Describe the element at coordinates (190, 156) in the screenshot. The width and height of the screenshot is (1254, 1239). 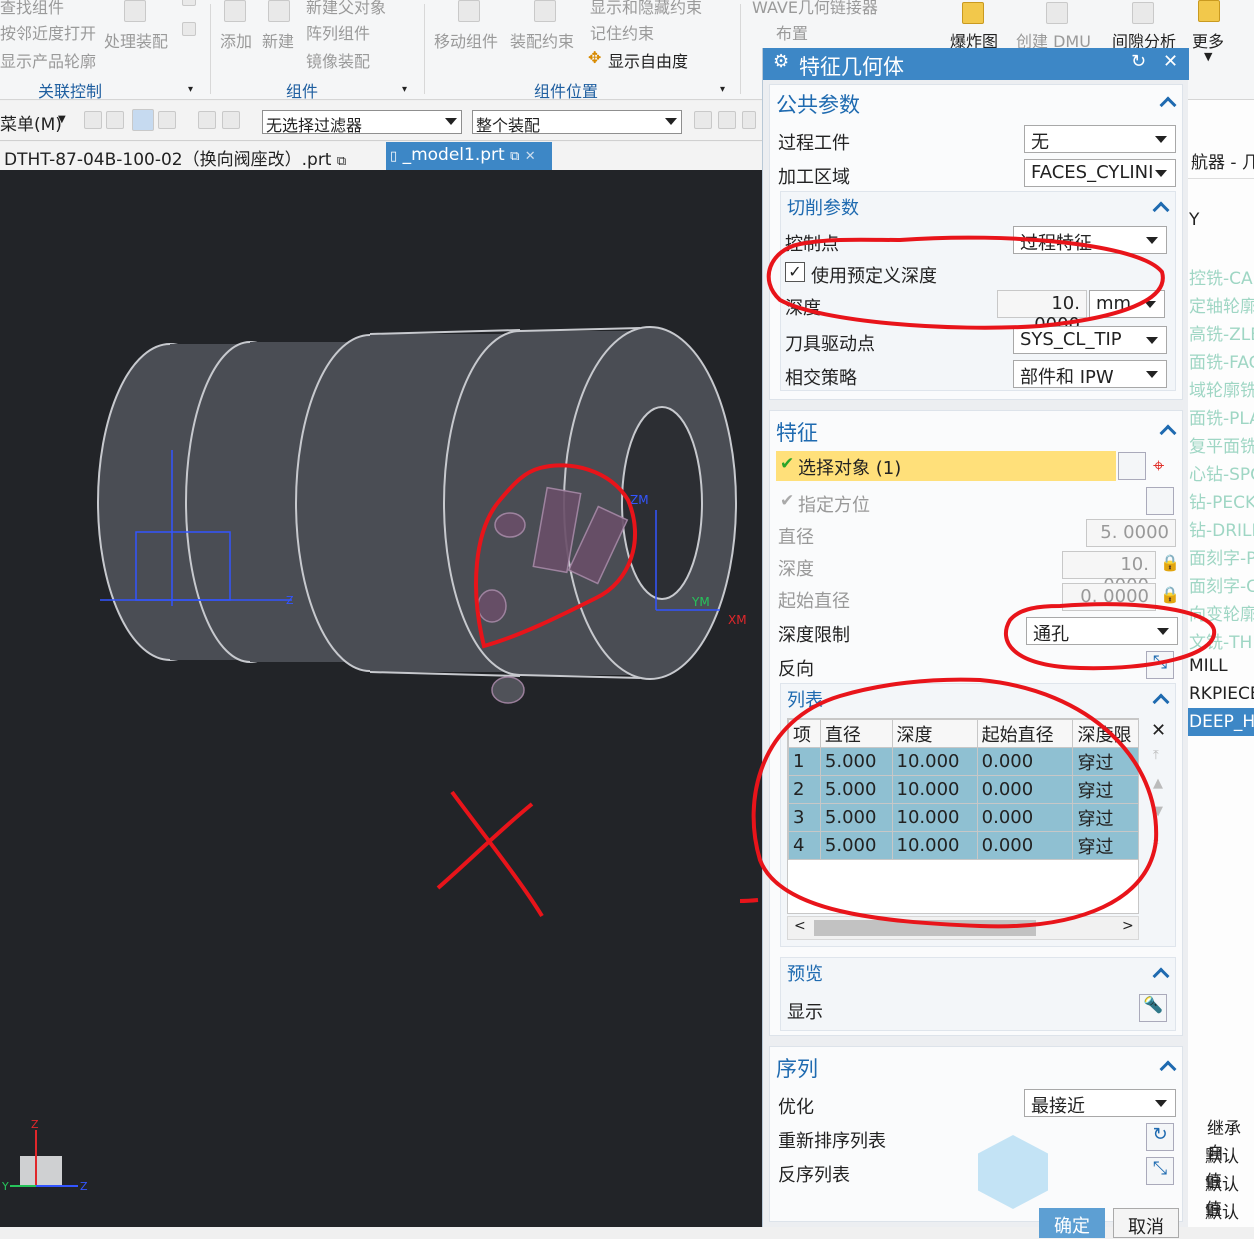
I see `tab-dtht-part: DTHT-87-04B-100-02（换向阀座改）.prt ⧉` at that location.